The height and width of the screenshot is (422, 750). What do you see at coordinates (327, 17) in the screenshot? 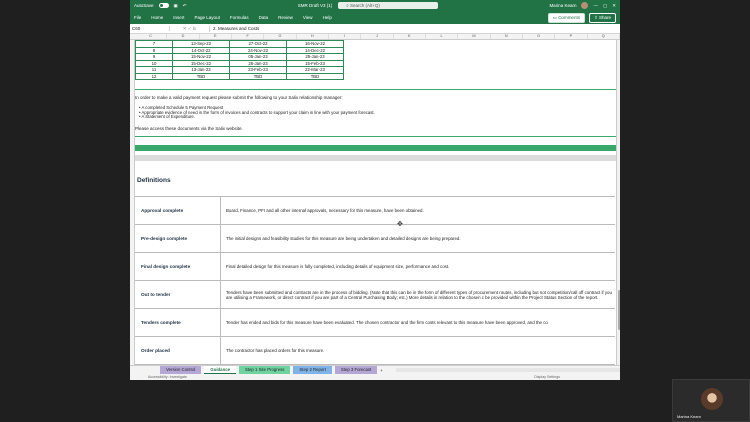
I see `menu-help: Help` at bounding box center [327, 17].